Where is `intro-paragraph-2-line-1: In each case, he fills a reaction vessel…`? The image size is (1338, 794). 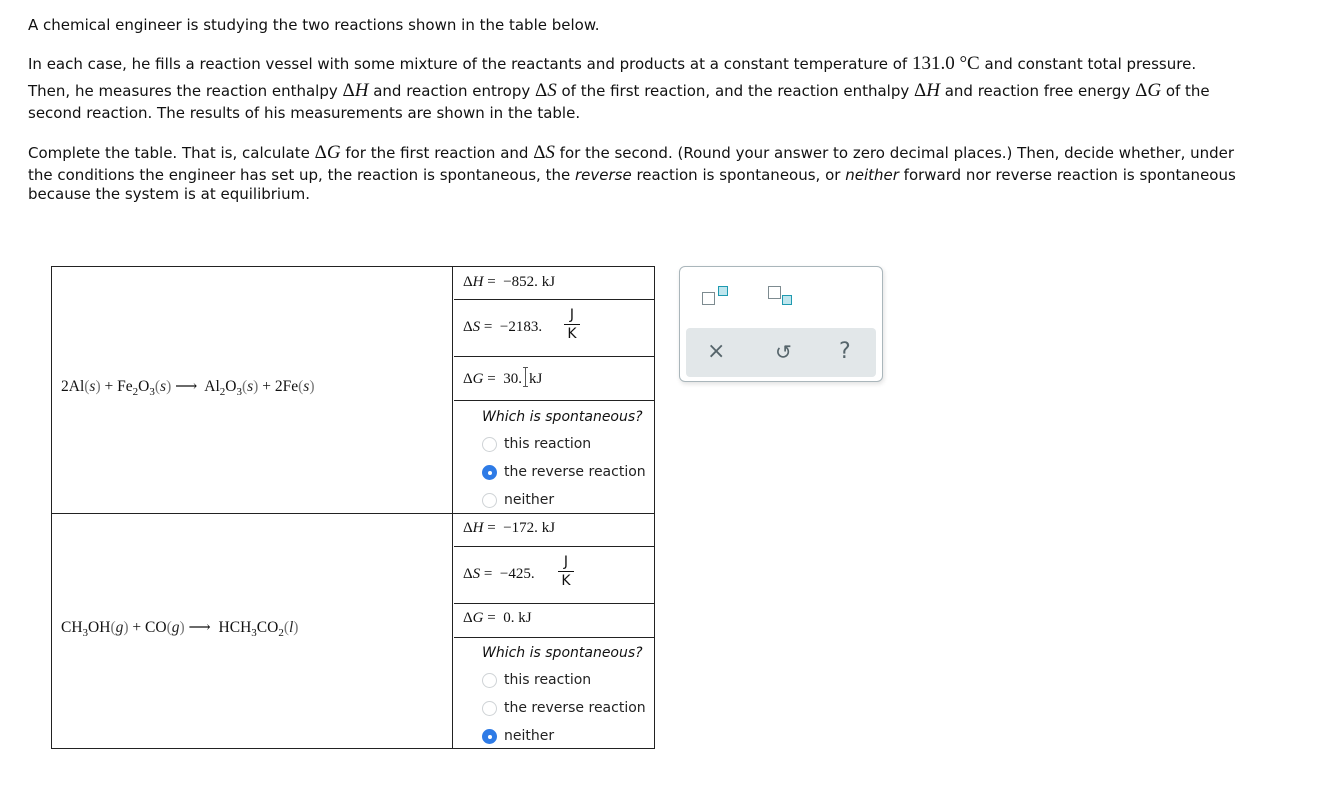
intro-paragraph-2-line-1: In each case, he fills a reaction vessel… is located at coordinates (612, 63).